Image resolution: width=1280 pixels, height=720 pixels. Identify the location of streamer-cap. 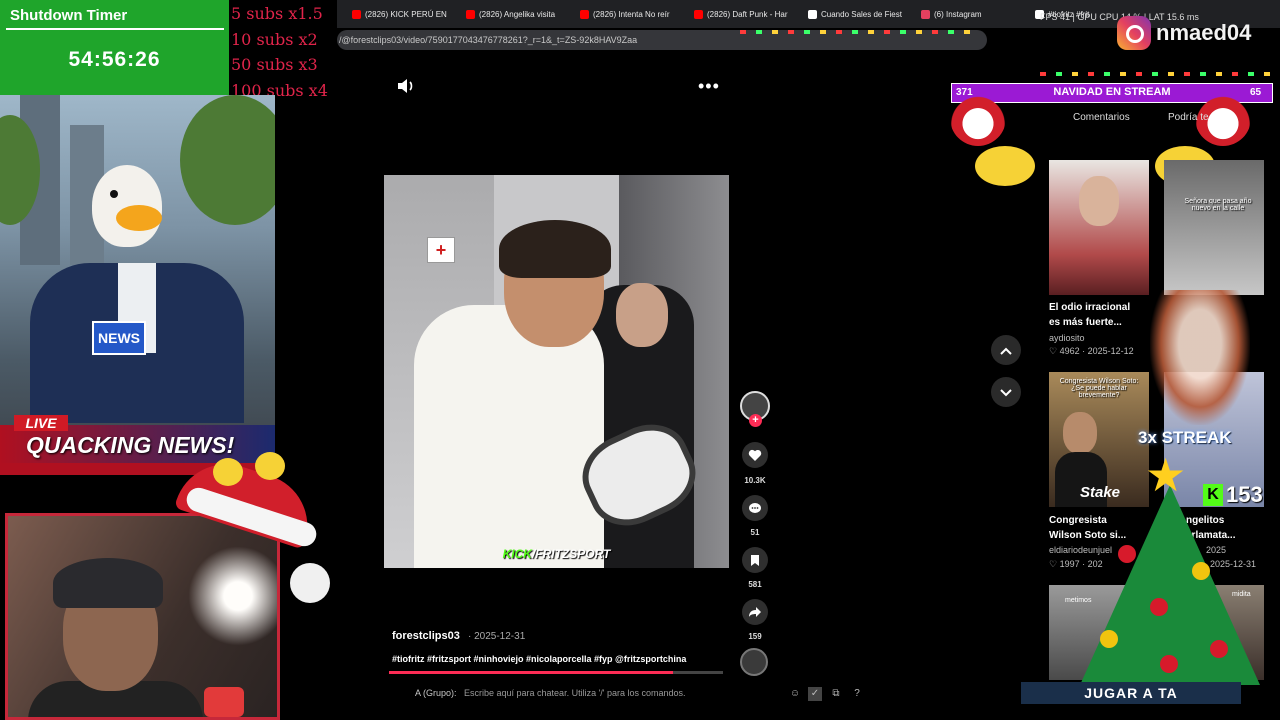
(108, 583).